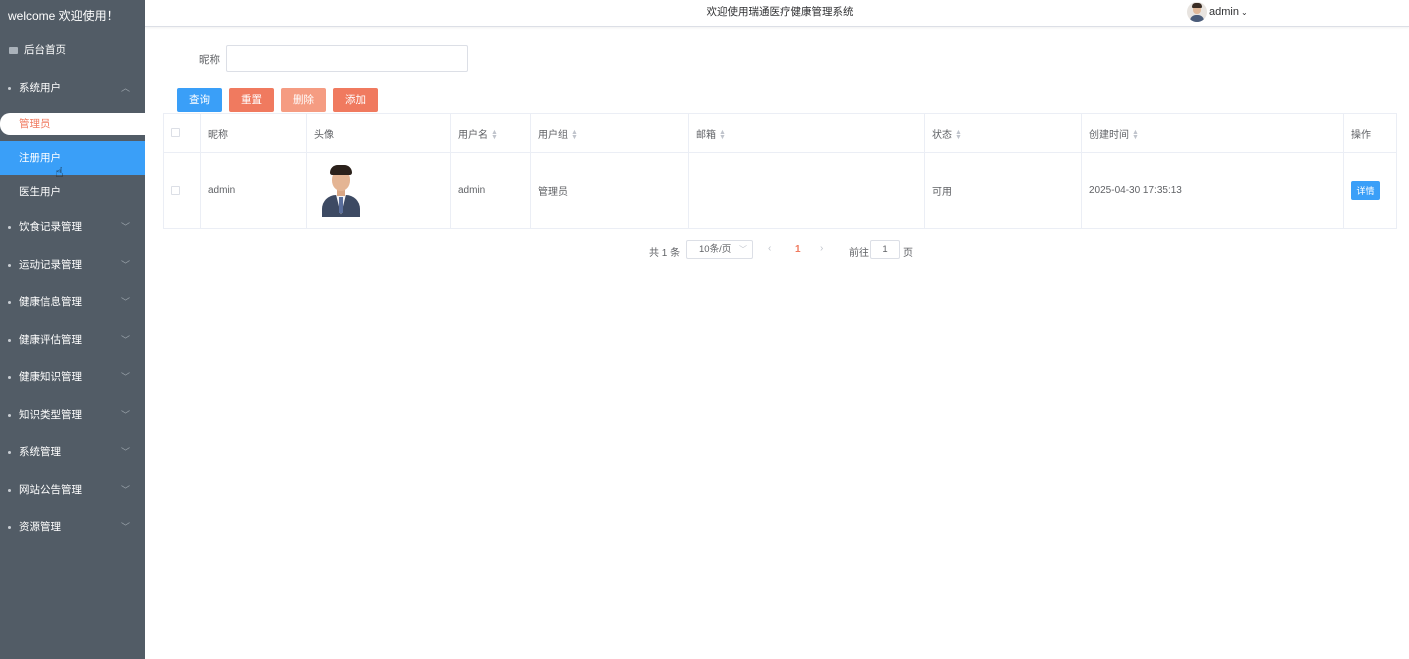 The width and height of the screenshot is (1409, 659). Describe the element at coordinates (355, 100) in the screenshot. I see `add-button: 添加` at that location.